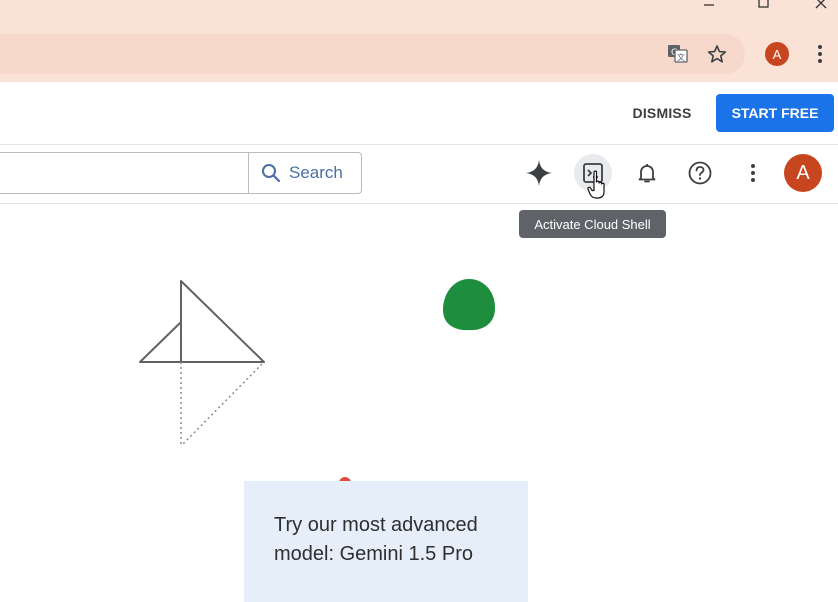 This screenshot has width=838, height=602. What do you see at coordinates (821, 4) in the screenshot?
I see `close-icon` at bounding box center [821, 4].